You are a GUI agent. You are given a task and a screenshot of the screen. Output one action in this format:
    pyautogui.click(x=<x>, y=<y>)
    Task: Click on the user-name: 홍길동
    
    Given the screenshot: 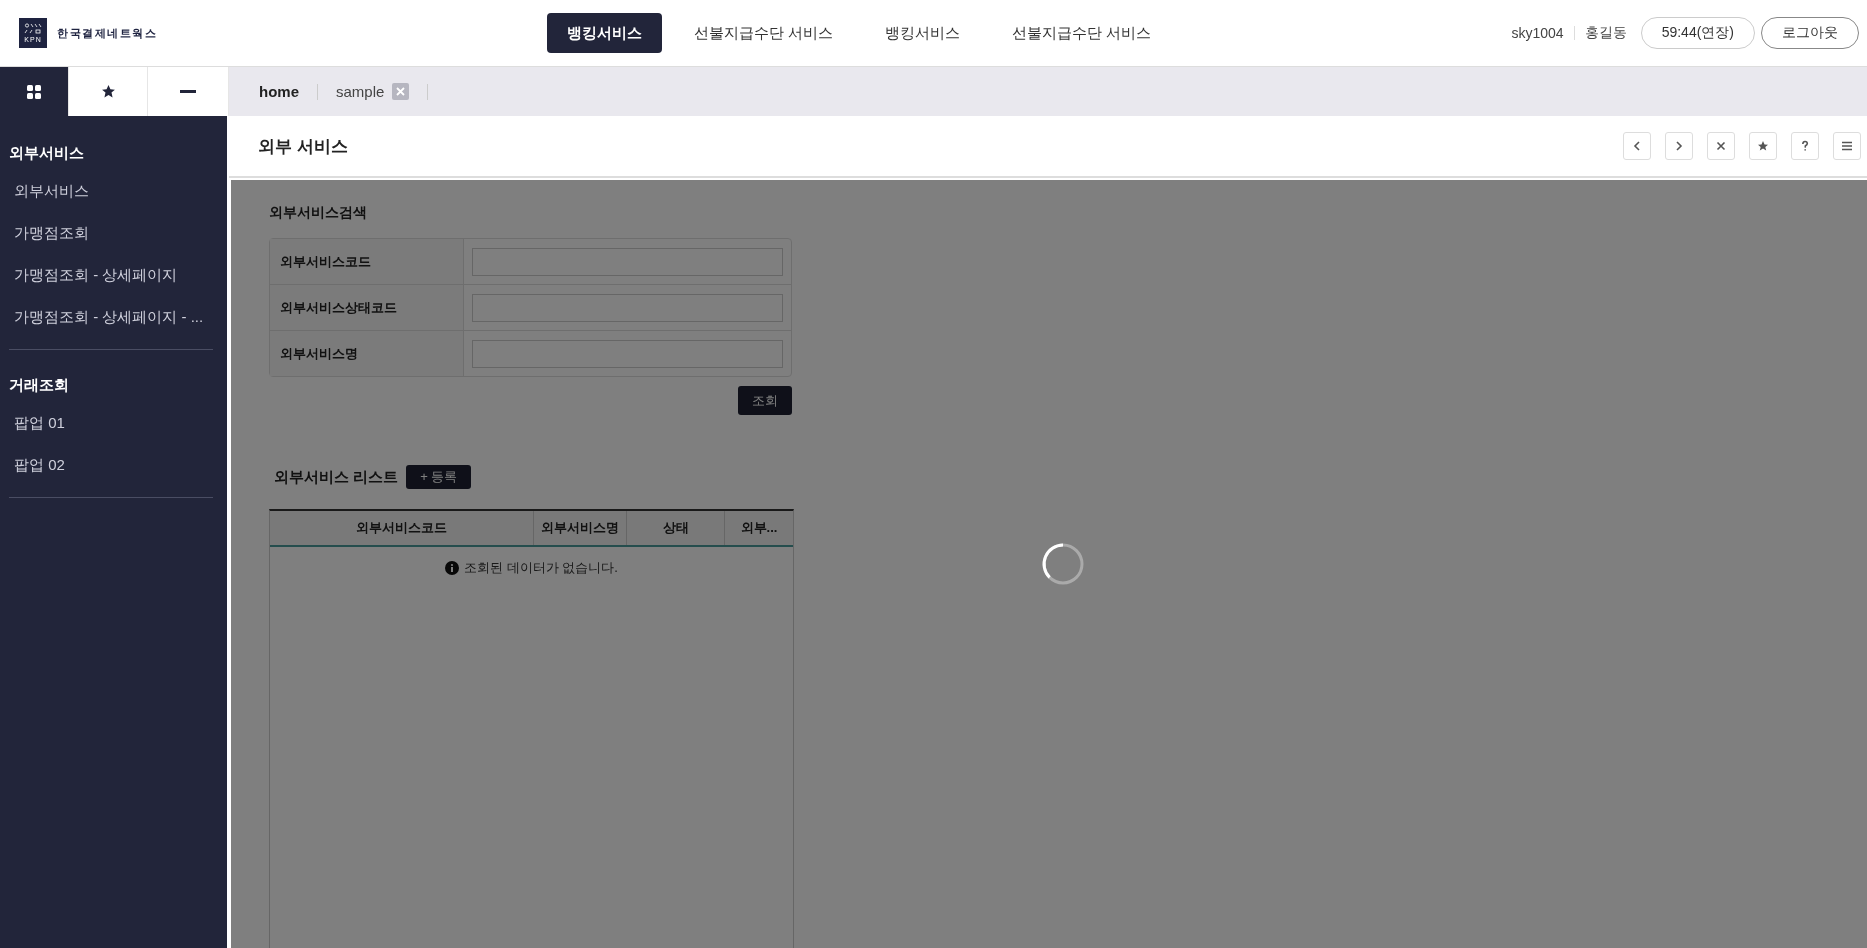 What is the action you would take?
    pyautogui.click(x=1605, y=33)
    